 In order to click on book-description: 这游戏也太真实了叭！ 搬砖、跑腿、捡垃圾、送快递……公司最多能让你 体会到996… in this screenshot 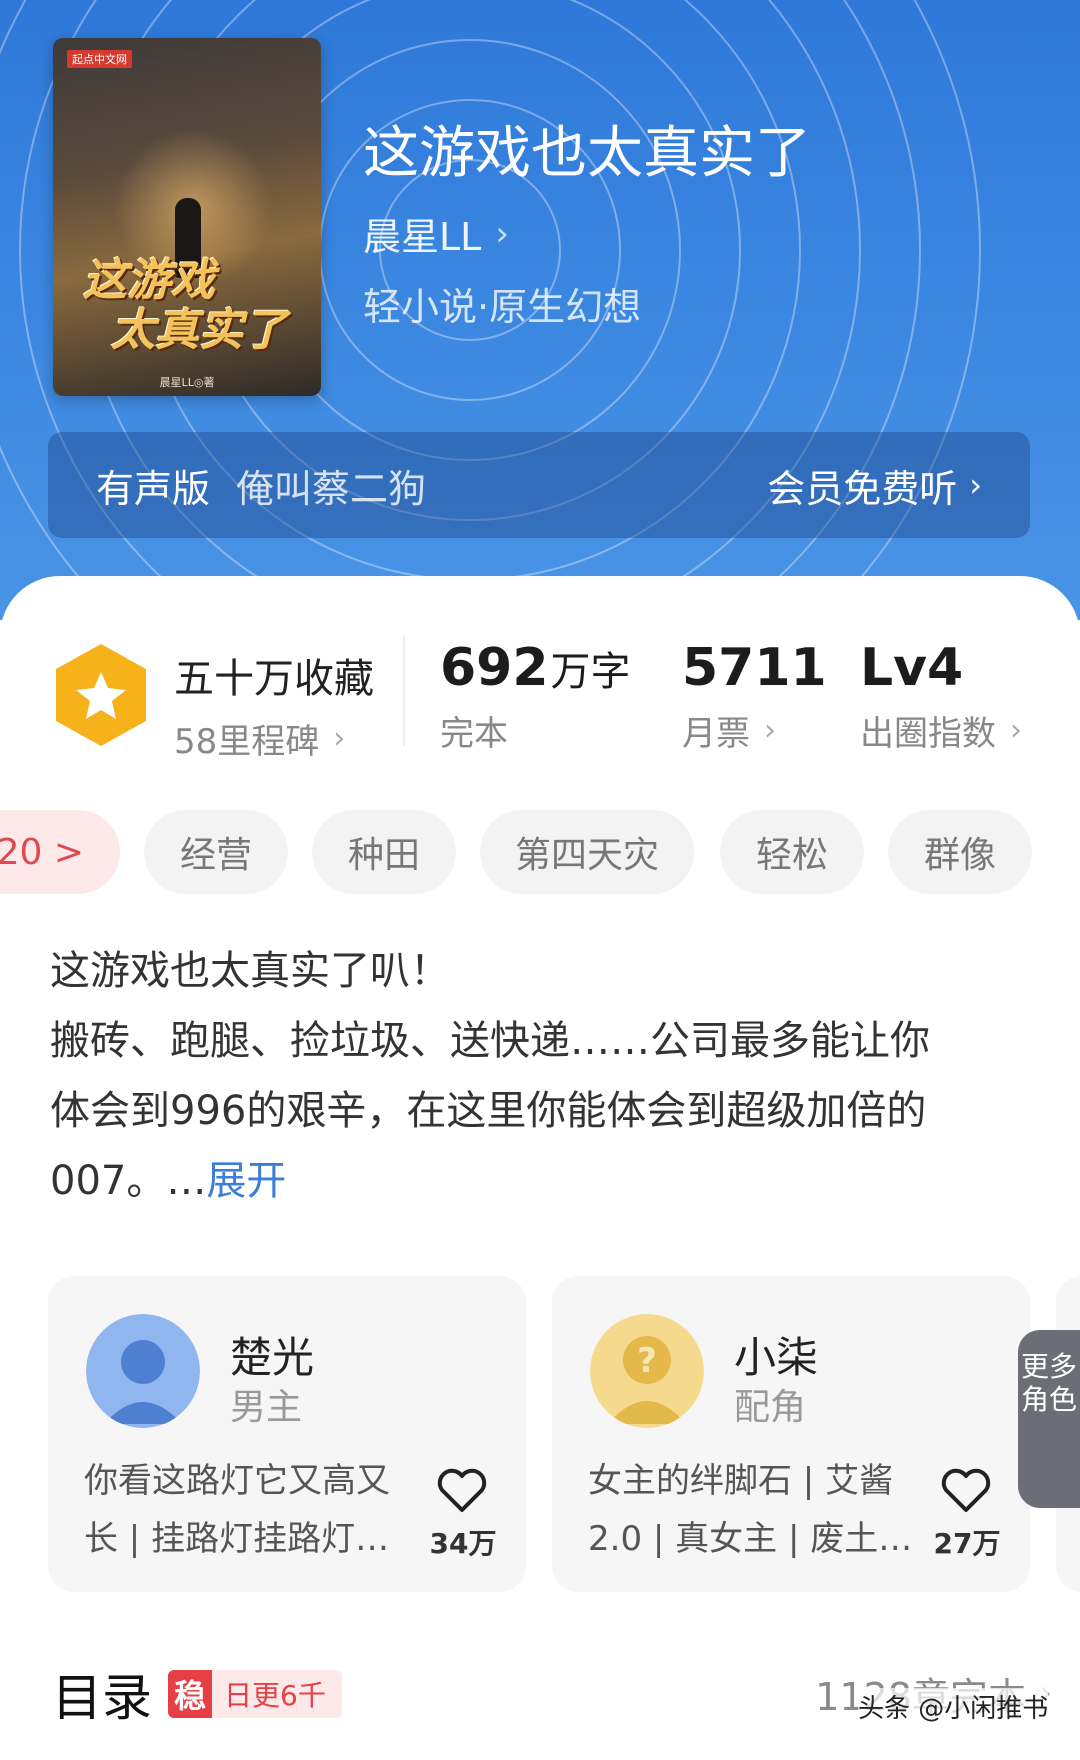, I will do `click(545, 1076)`.